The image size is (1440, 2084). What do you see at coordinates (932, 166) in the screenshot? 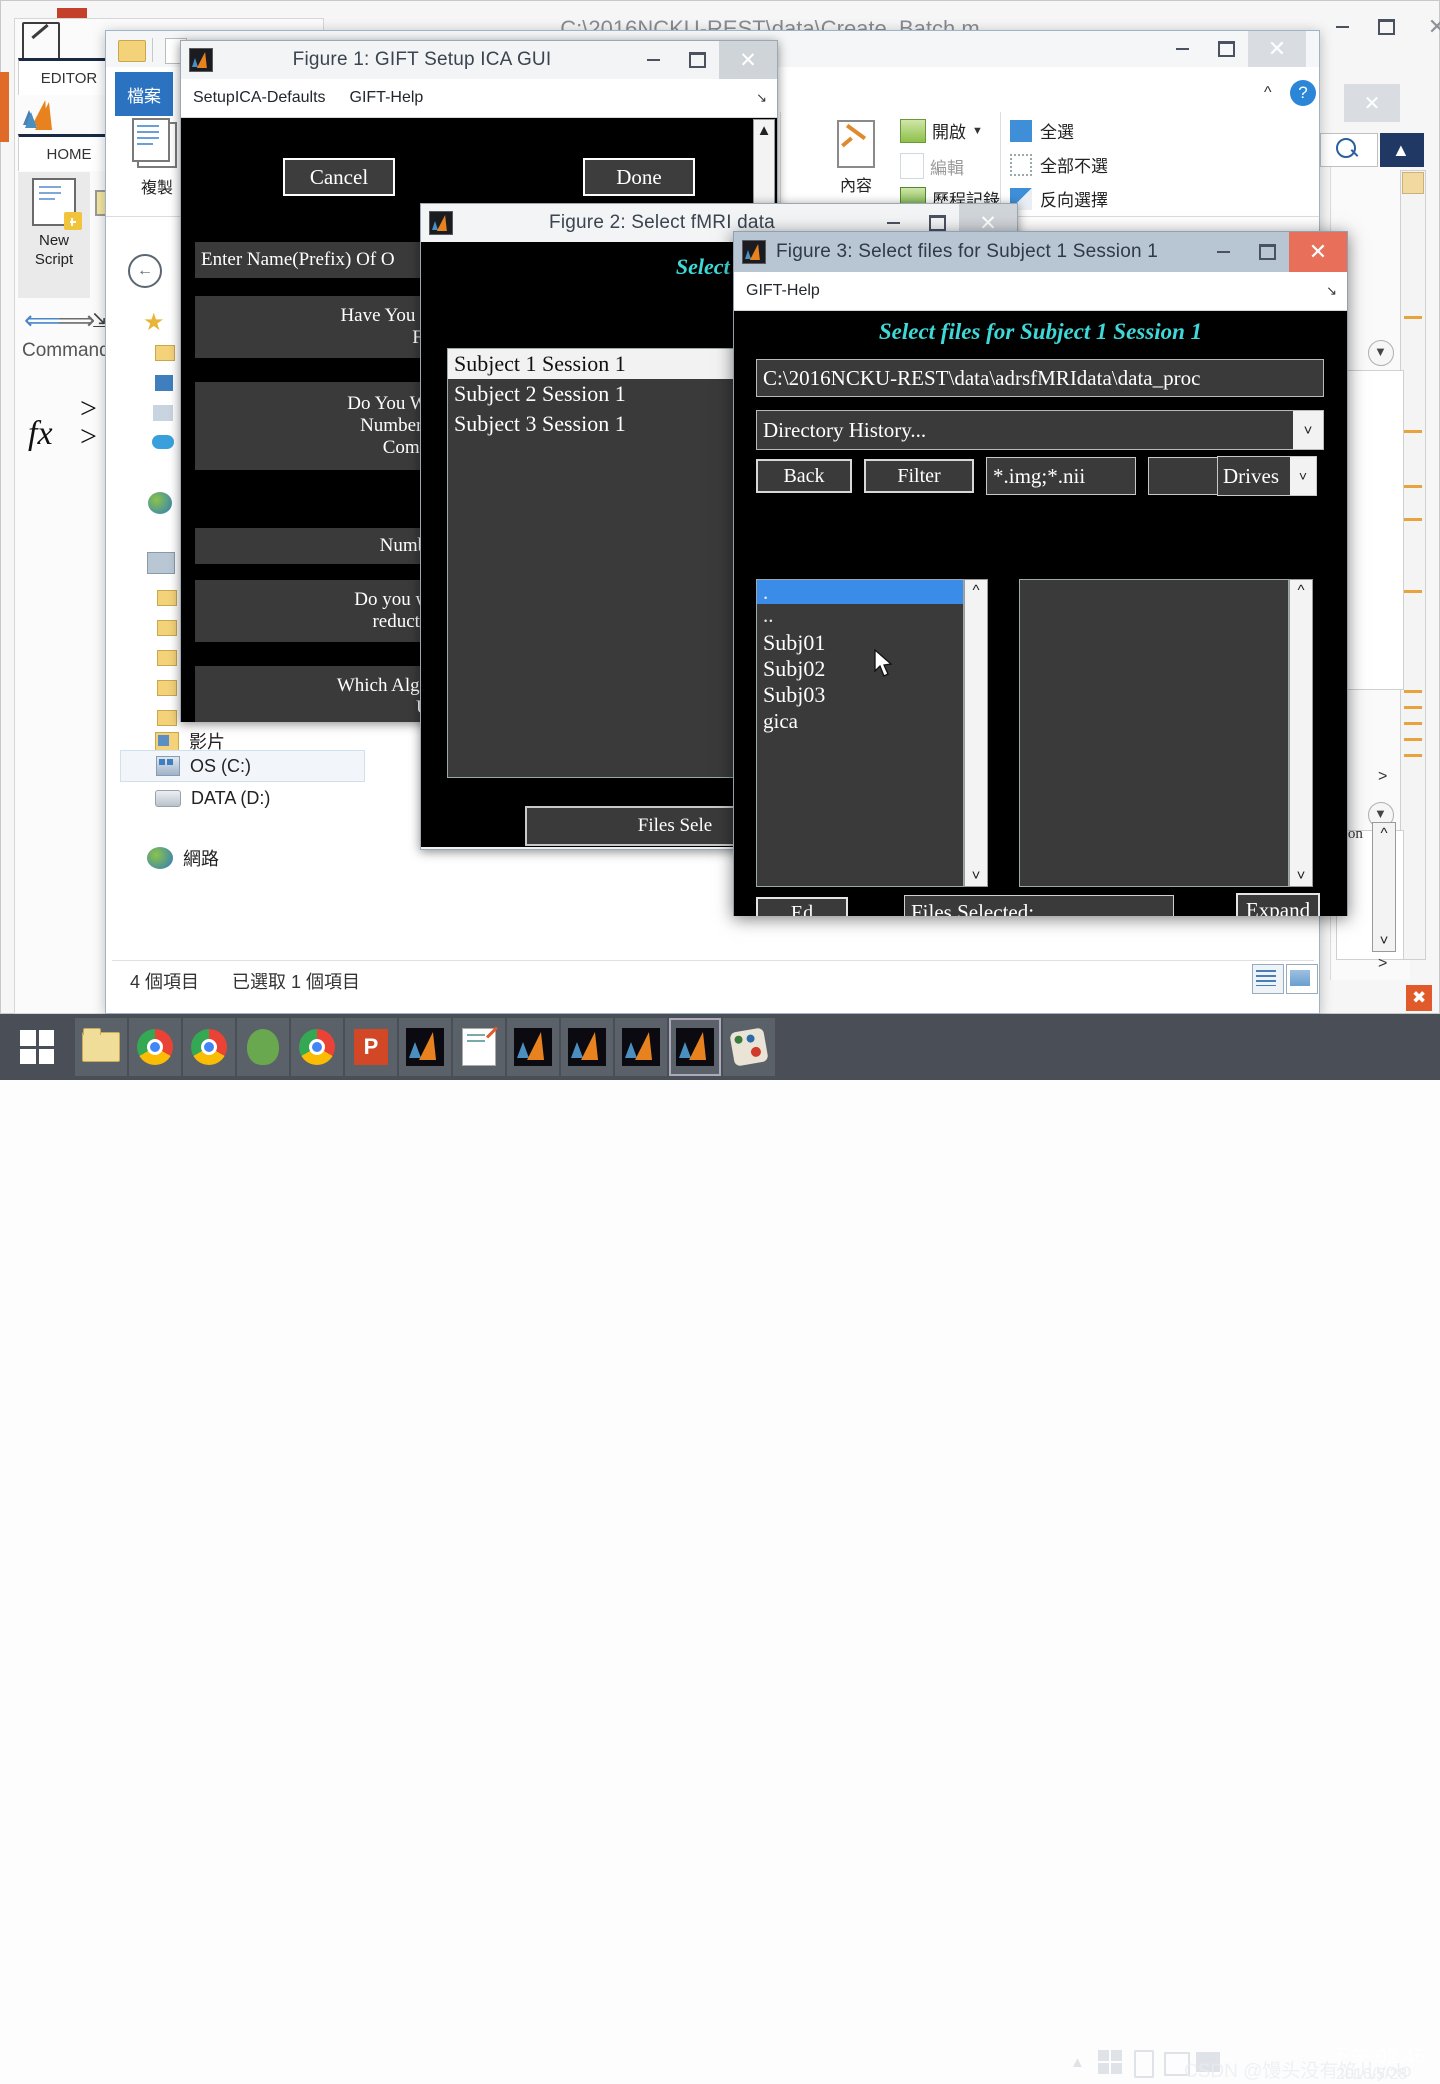
I see `explorer-edit-button: 編輯` at bounding box center [932, 166].